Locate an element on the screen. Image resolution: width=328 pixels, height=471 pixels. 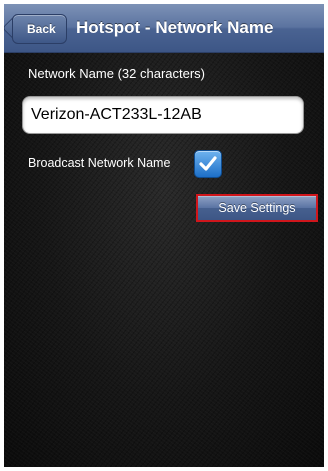
checkmark-icon is located at coordinates (208, 163).